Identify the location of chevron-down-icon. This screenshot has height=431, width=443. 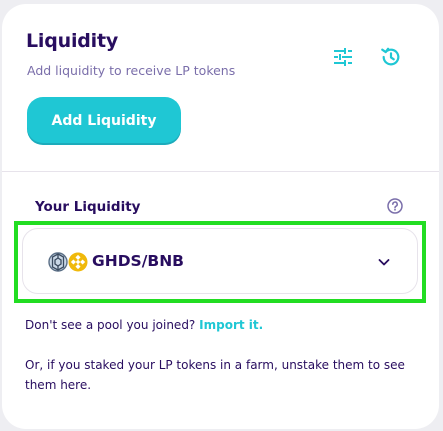
(384, 262).